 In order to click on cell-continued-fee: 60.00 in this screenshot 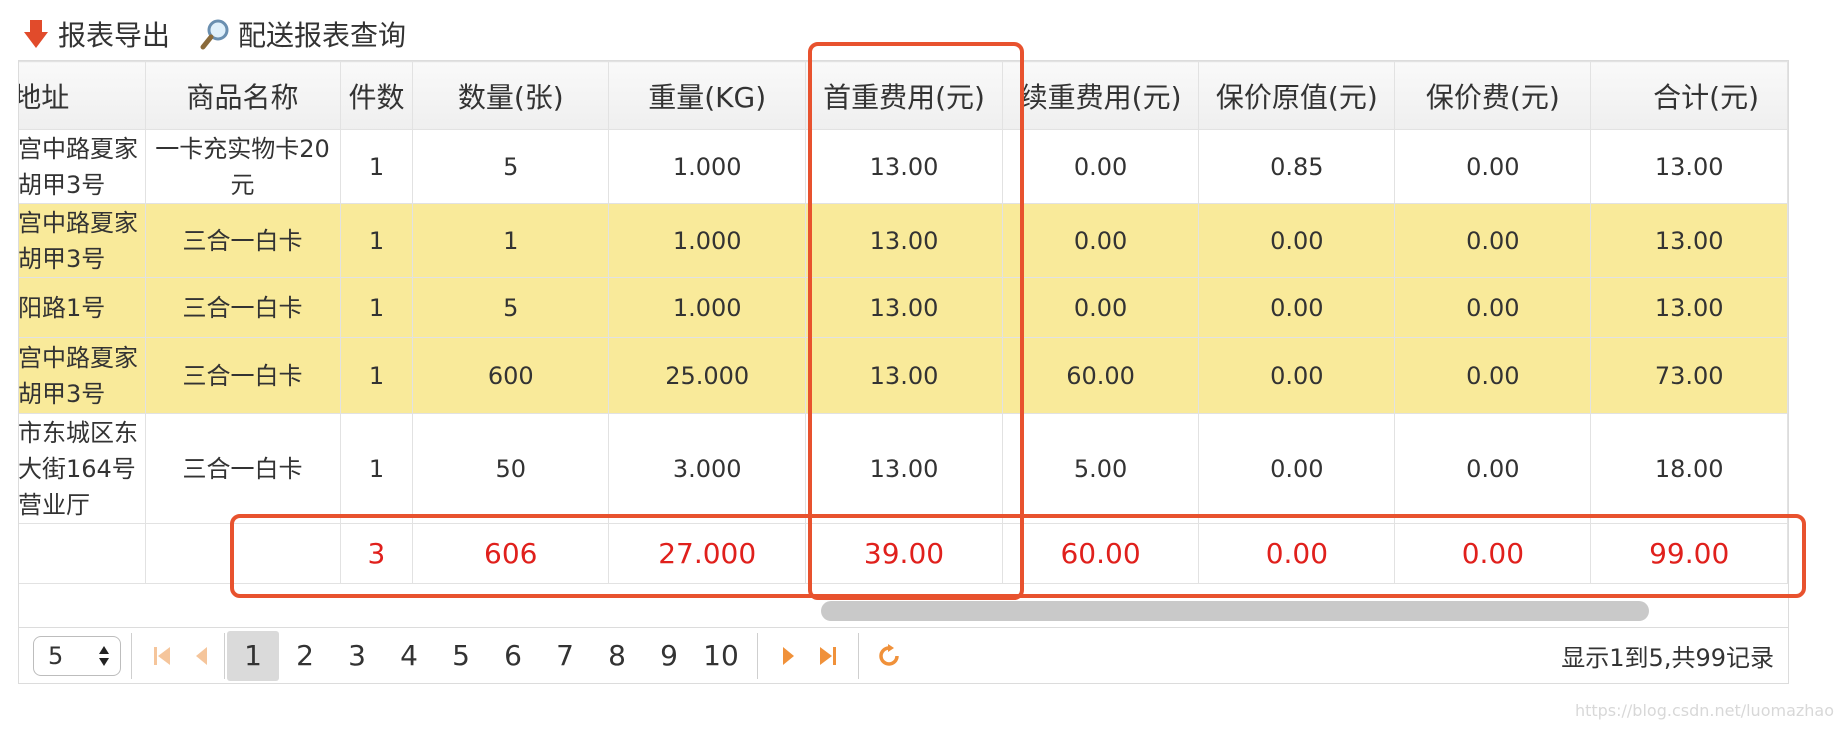, I will do `click(1100, 375)`.